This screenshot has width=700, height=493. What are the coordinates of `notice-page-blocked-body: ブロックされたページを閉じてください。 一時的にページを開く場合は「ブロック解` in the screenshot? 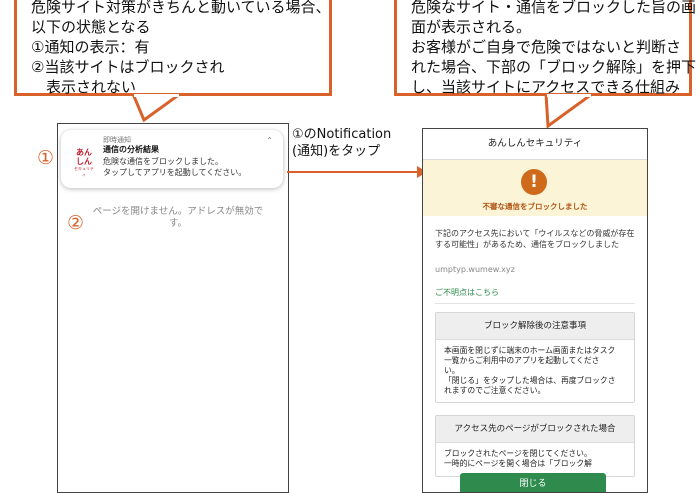 It's located at (518, 458).